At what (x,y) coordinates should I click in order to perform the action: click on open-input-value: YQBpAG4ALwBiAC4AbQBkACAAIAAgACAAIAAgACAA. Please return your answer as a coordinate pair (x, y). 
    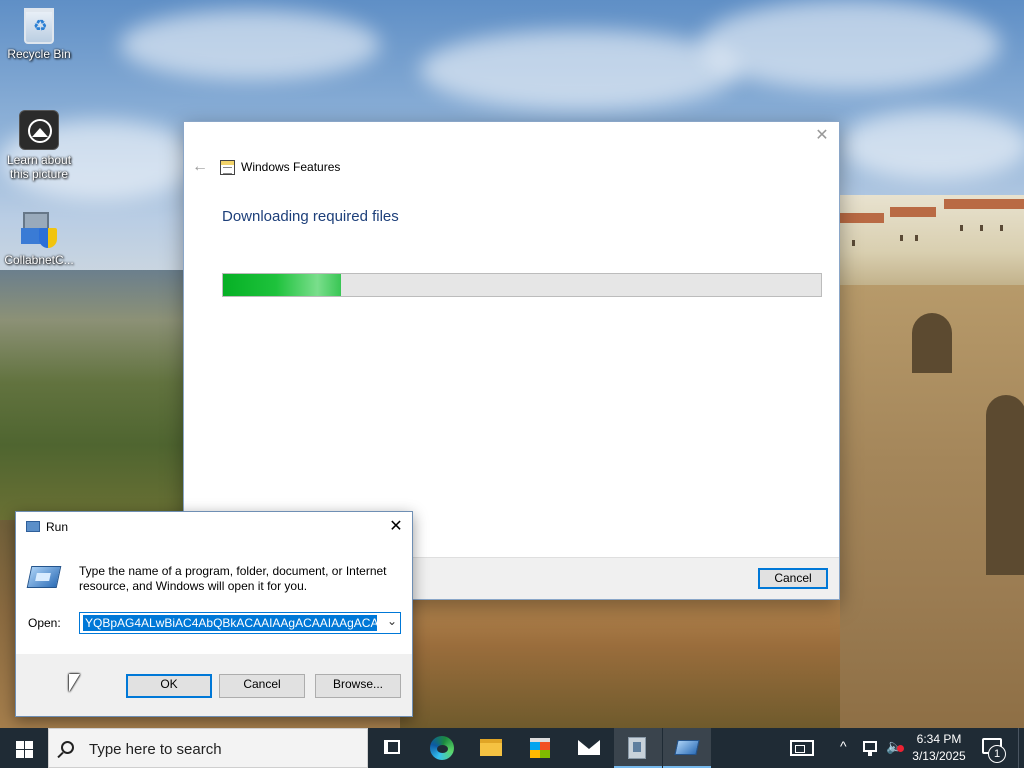
    Looking at the image, I should click on (230, 623).